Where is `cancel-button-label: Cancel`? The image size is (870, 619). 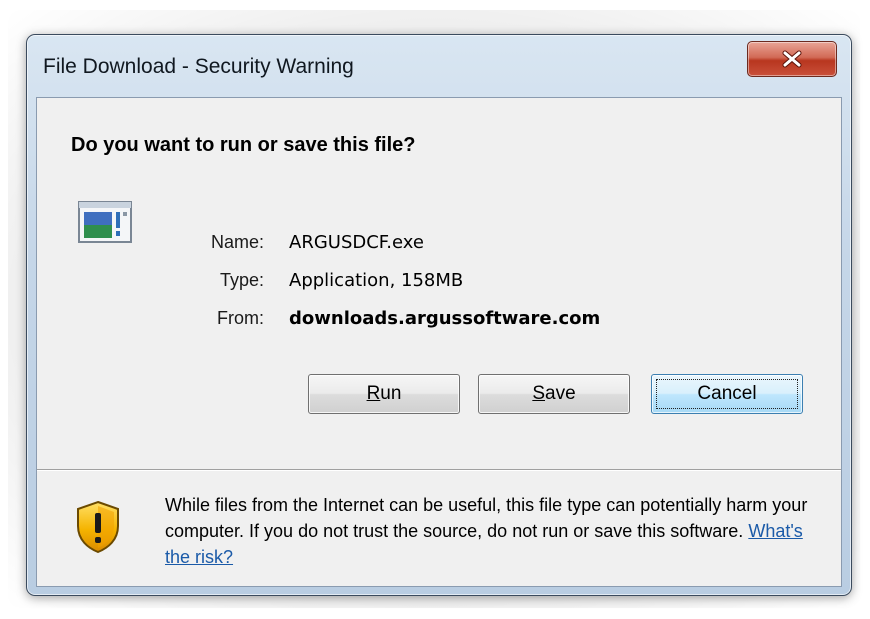
cancel-button-label: Cancel is located at coordinates (727, 393).